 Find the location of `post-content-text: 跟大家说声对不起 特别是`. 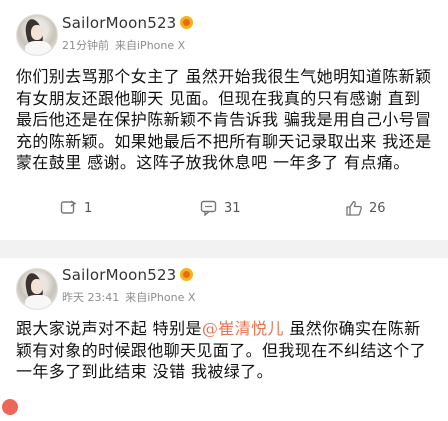

post-content-text: 跟大家说声对不起 特别是 is located at coordinates (109, 328).